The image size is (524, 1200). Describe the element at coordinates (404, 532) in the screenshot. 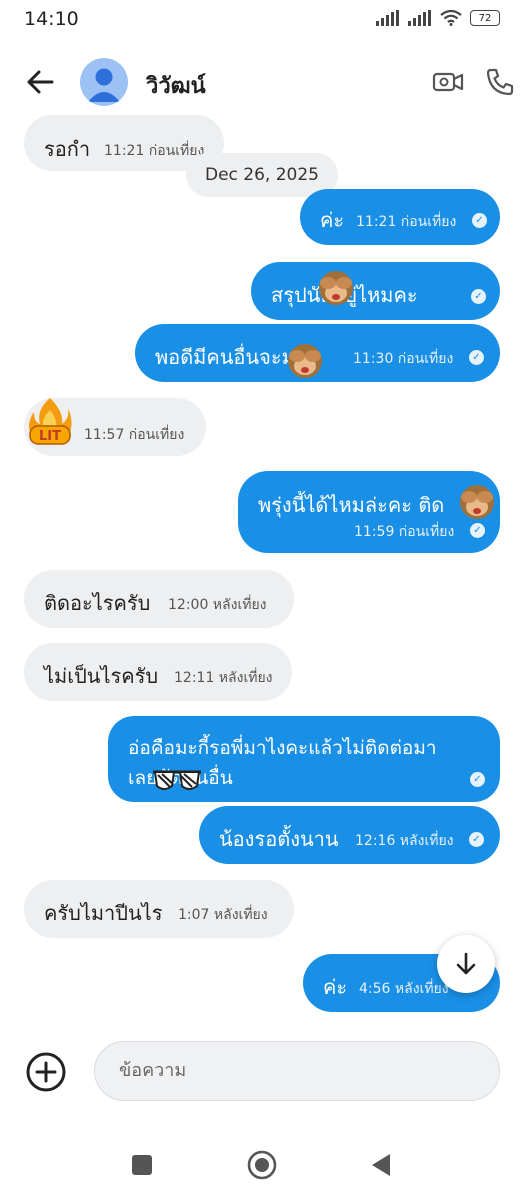

I see `message-time: 11:59 ก่อนเที่ยง` at that location.